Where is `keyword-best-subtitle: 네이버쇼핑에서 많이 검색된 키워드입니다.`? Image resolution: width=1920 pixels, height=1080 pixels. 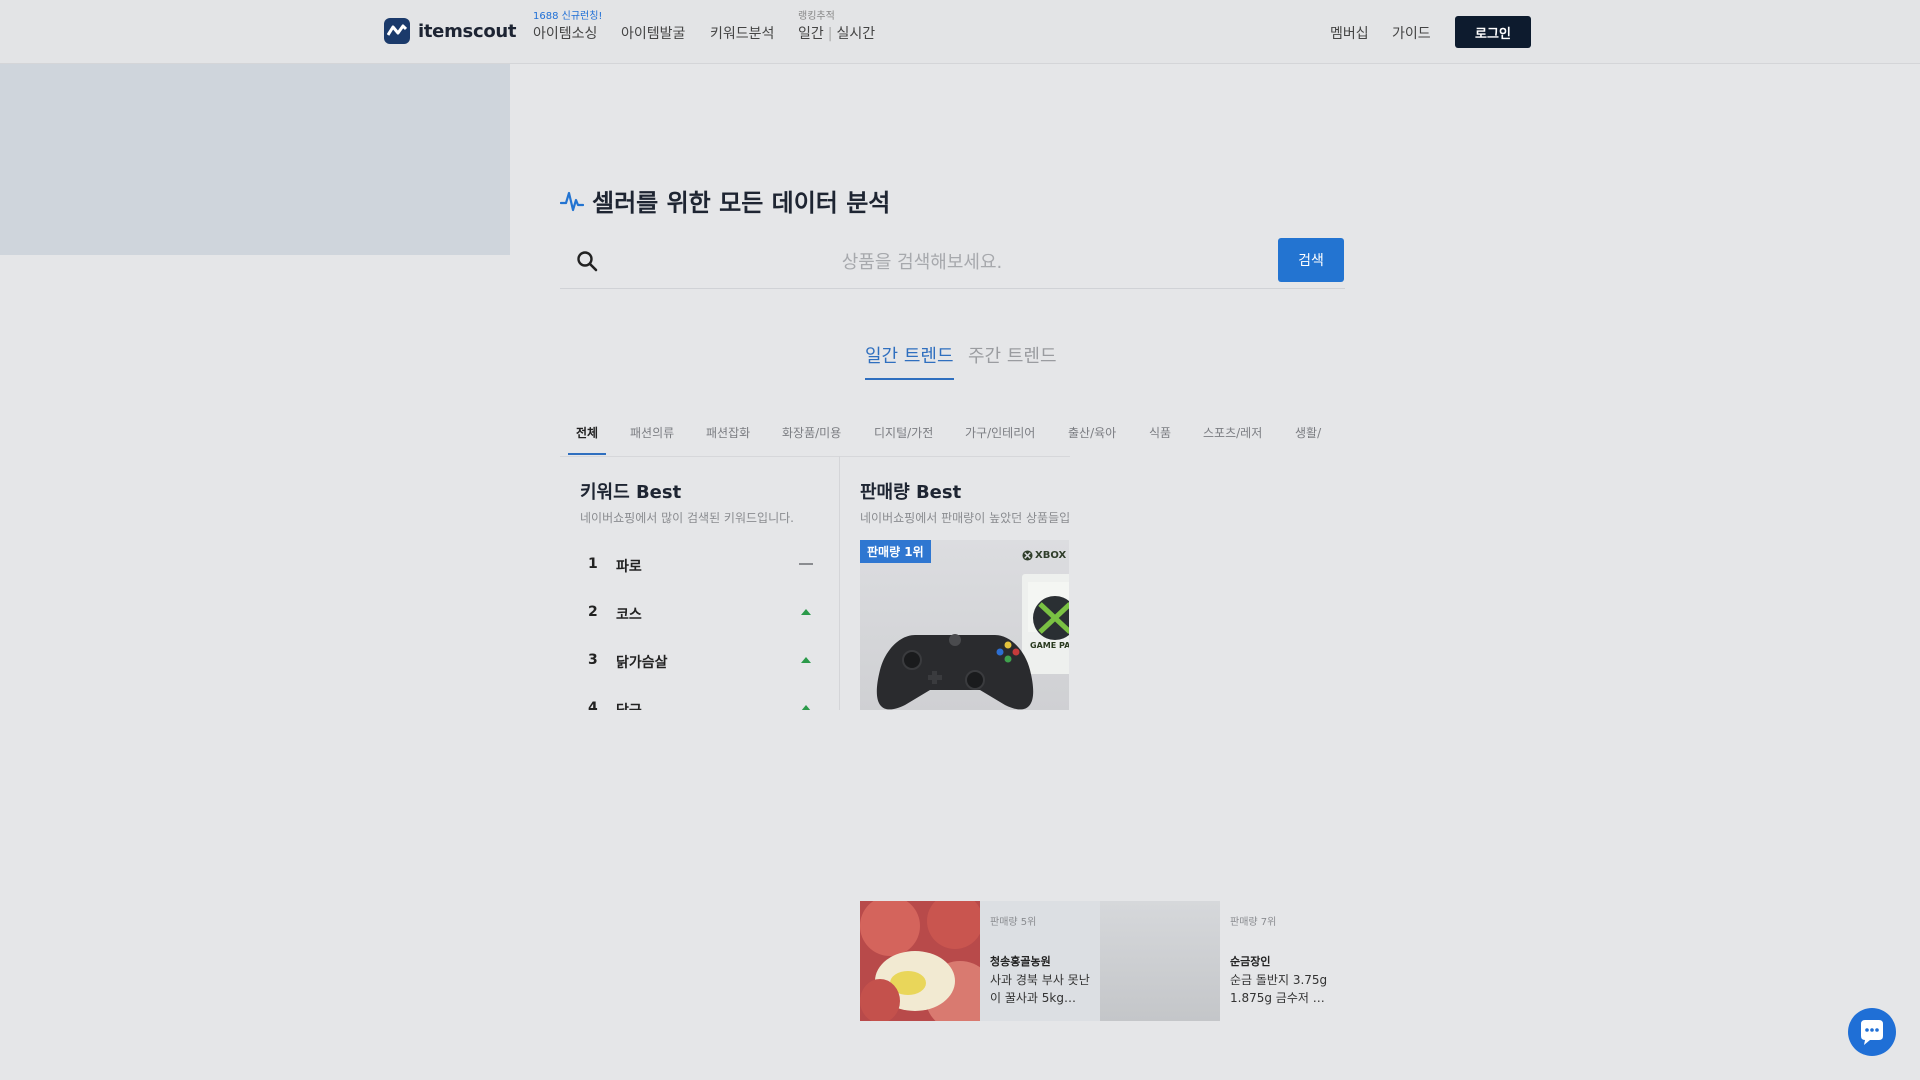
keyword-best-subtitle: 네이버쇼핑에서 많이 검색된 키워드입니다. is located at coordinates (687, 518).